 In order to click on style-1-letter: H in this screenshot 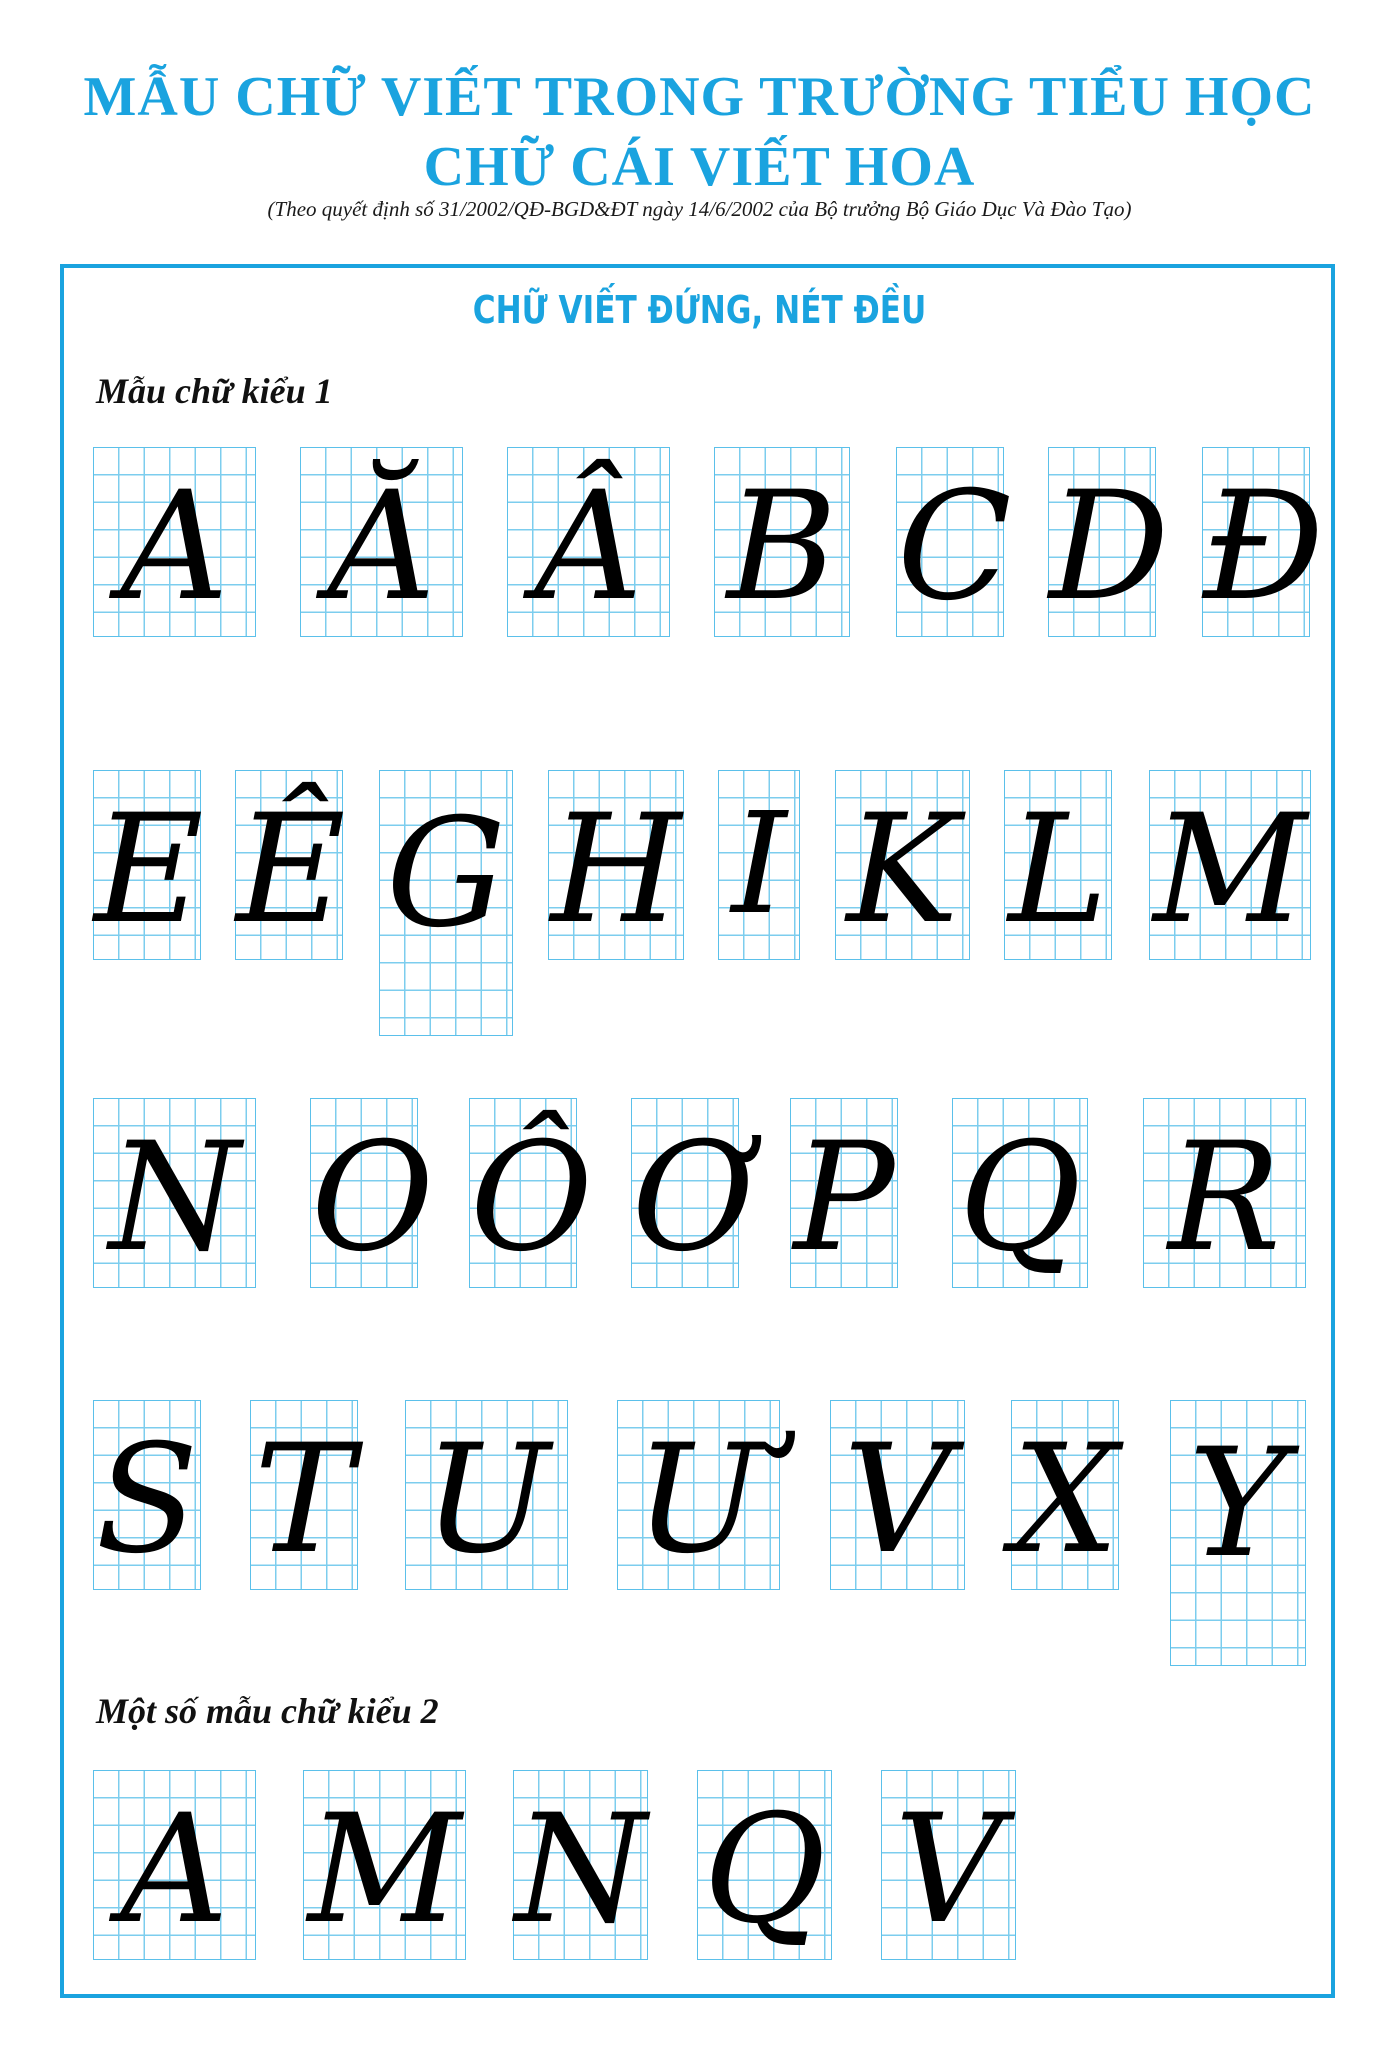, I will do `click(616, 870)`.